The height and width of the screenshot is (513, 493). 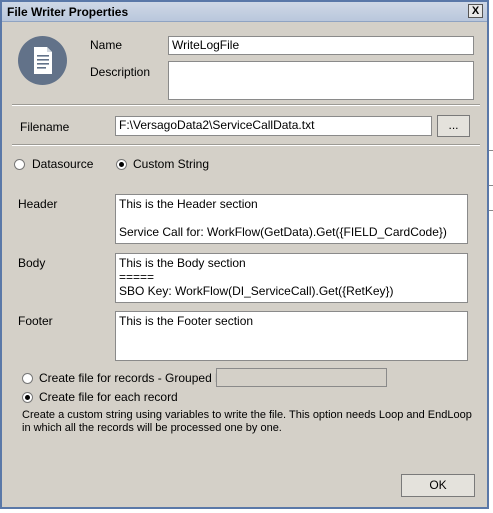 I want to click on footer-field: This is the Footer section, so click(x=291, y=336).